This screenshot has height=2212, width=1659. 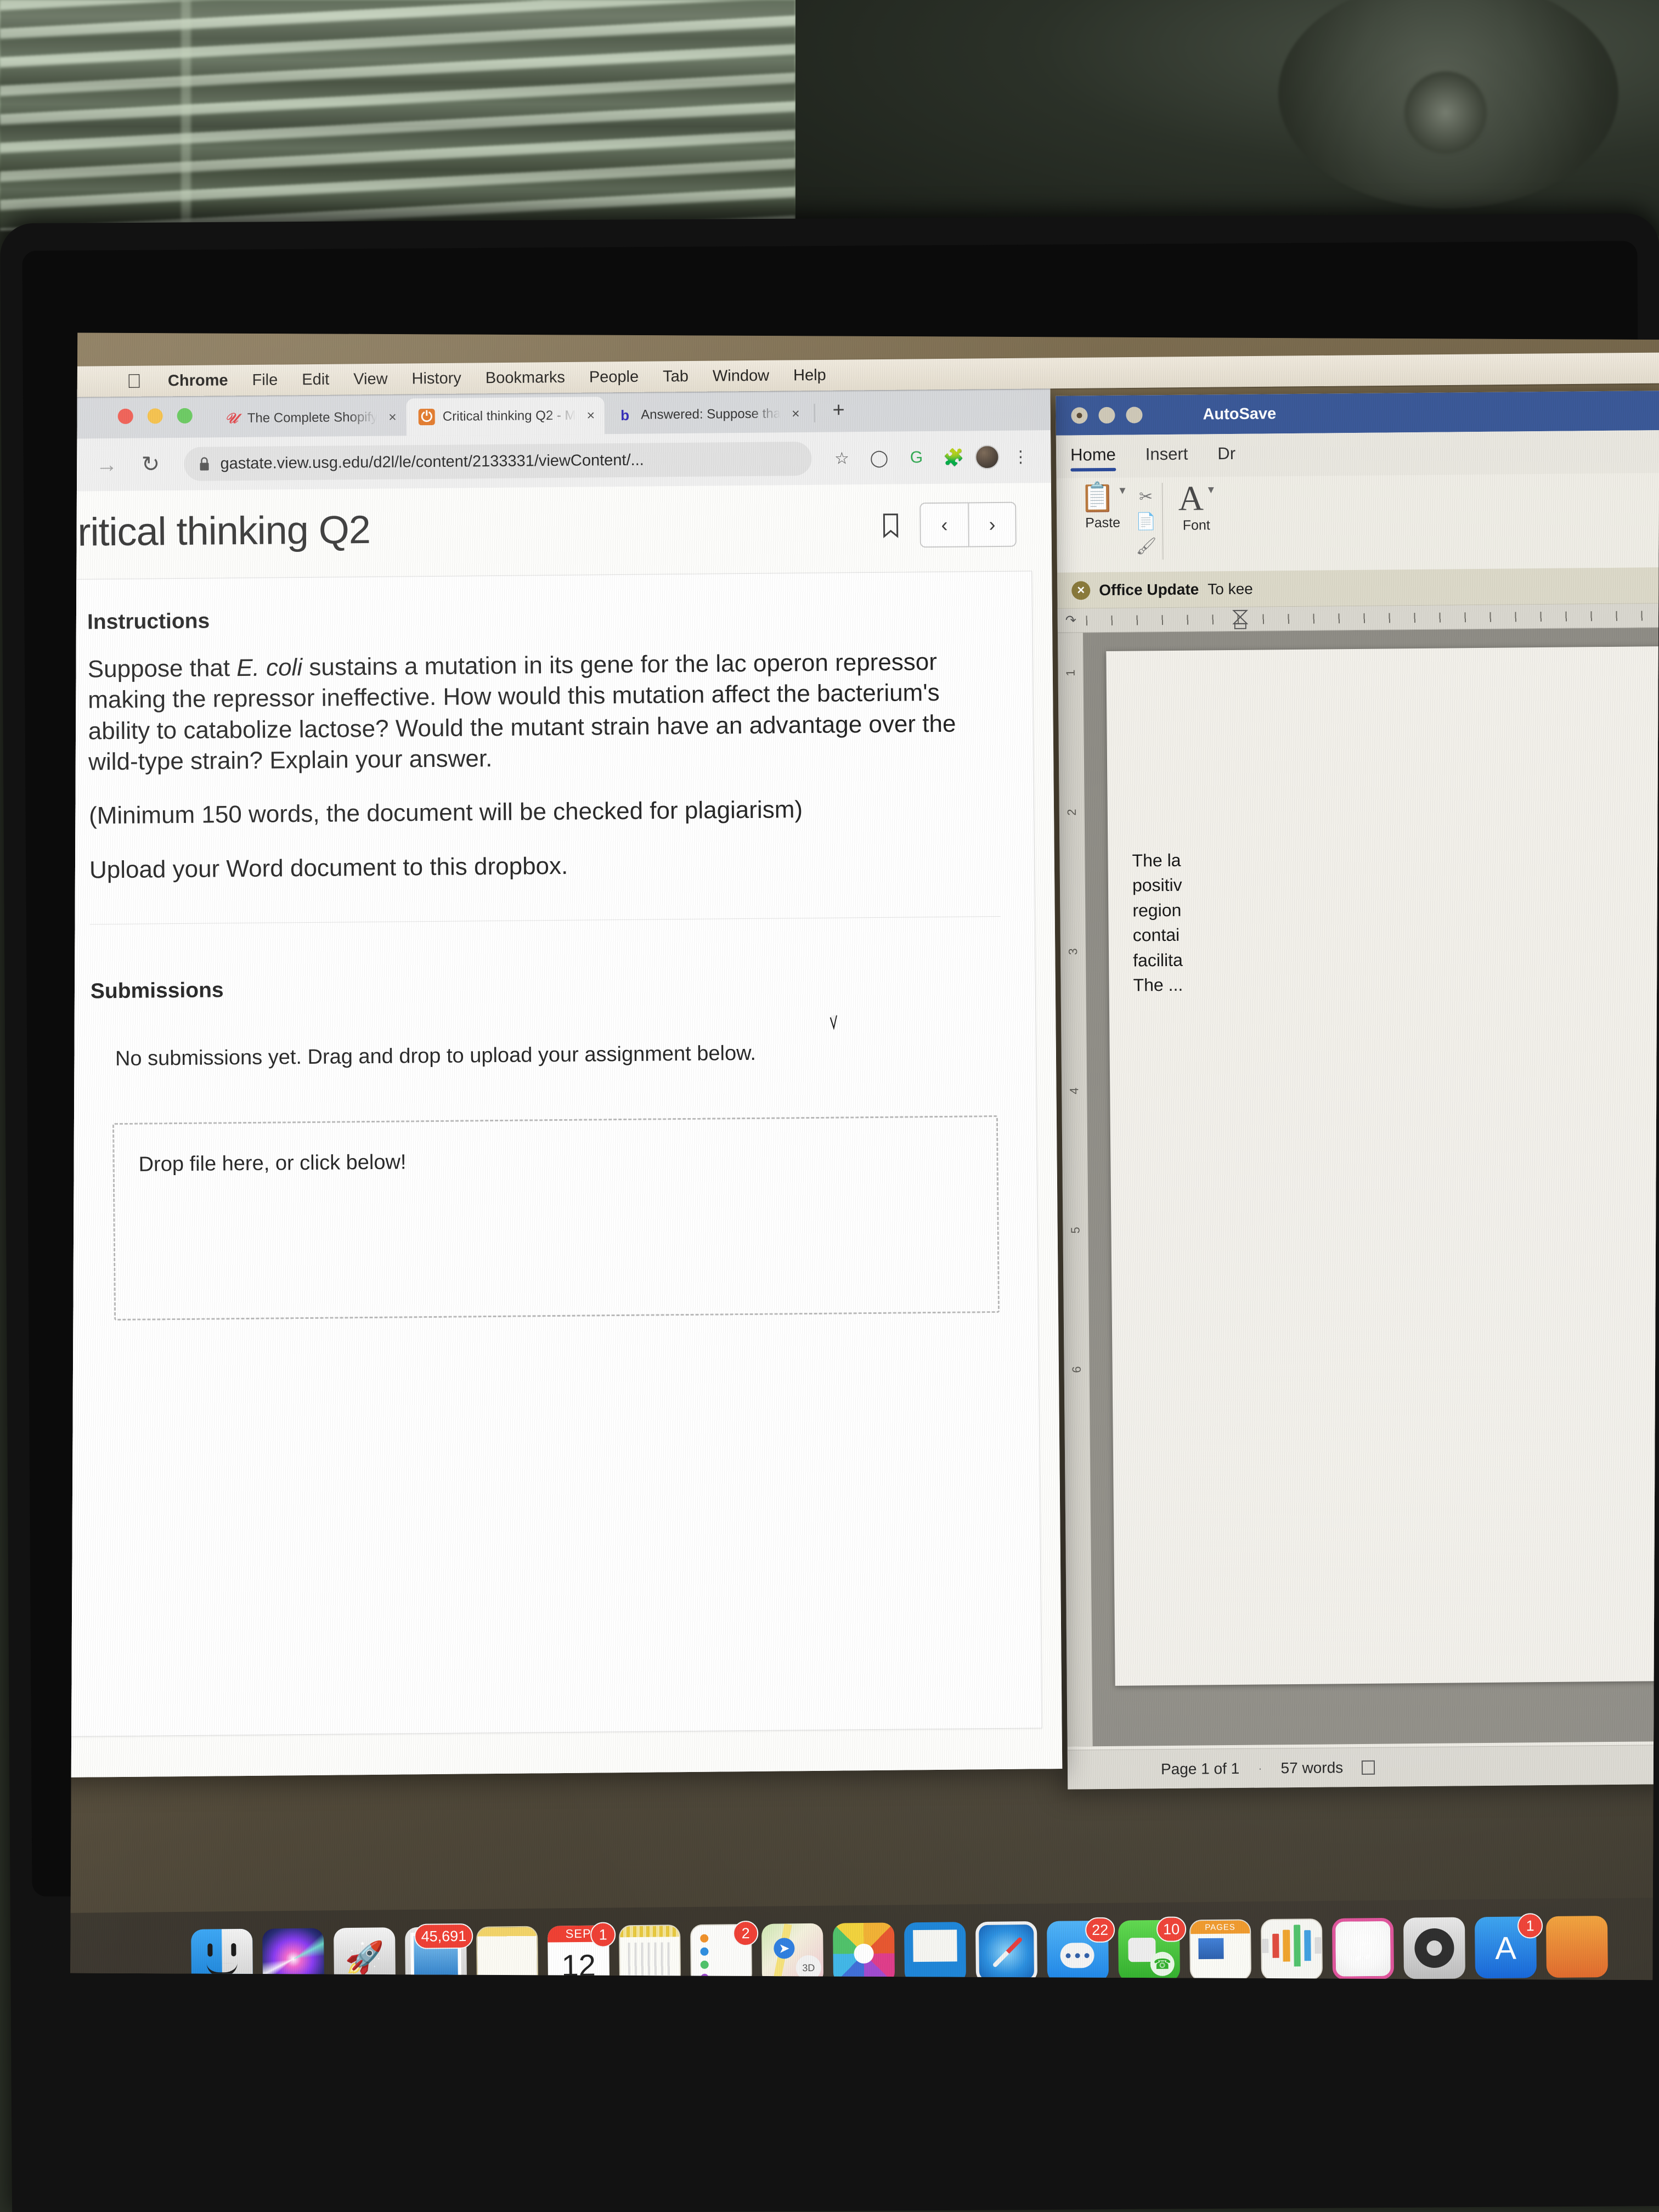 What do you see at coordinates (1146, 546) in the screenshot?
I see `paintbrush-icon: 🖌` at bounding box center [1146, 546].